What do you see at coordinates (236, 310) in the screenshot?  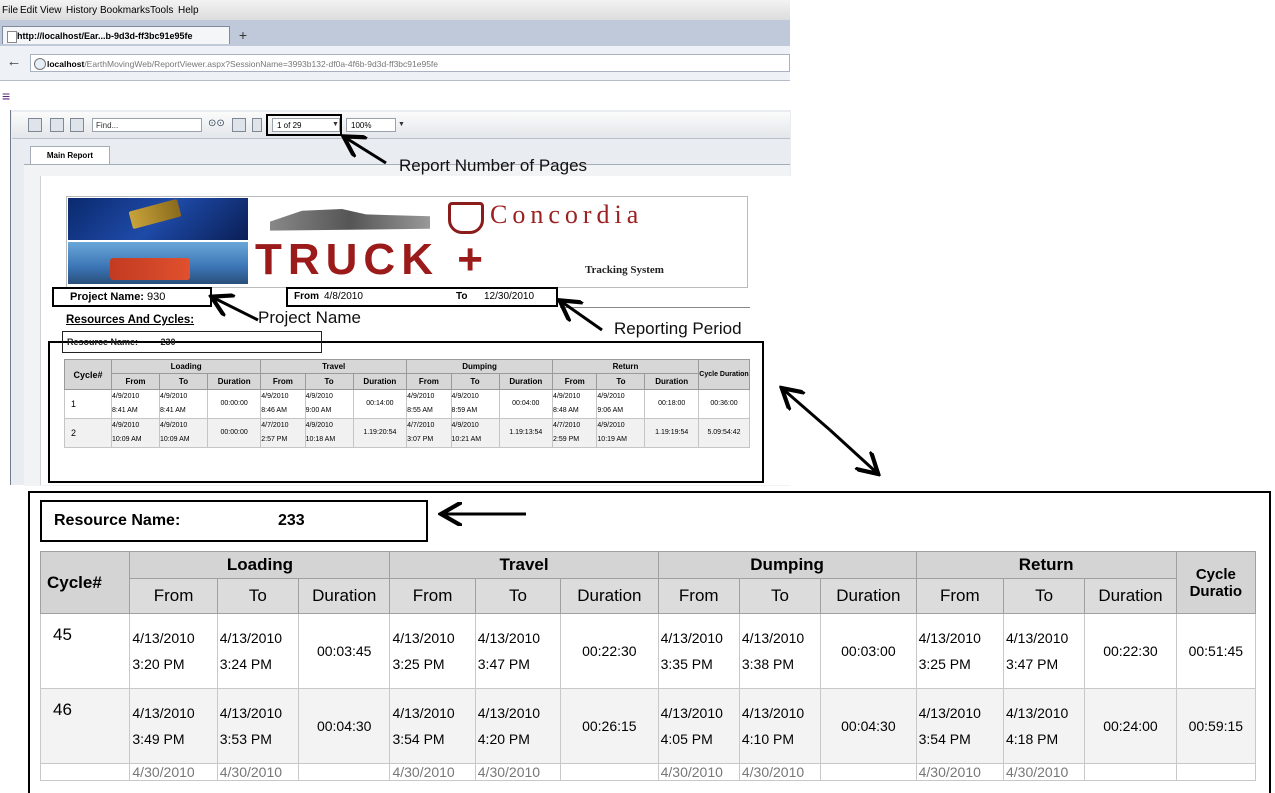 I see `arrow-project` at bounding box center [236, 310].